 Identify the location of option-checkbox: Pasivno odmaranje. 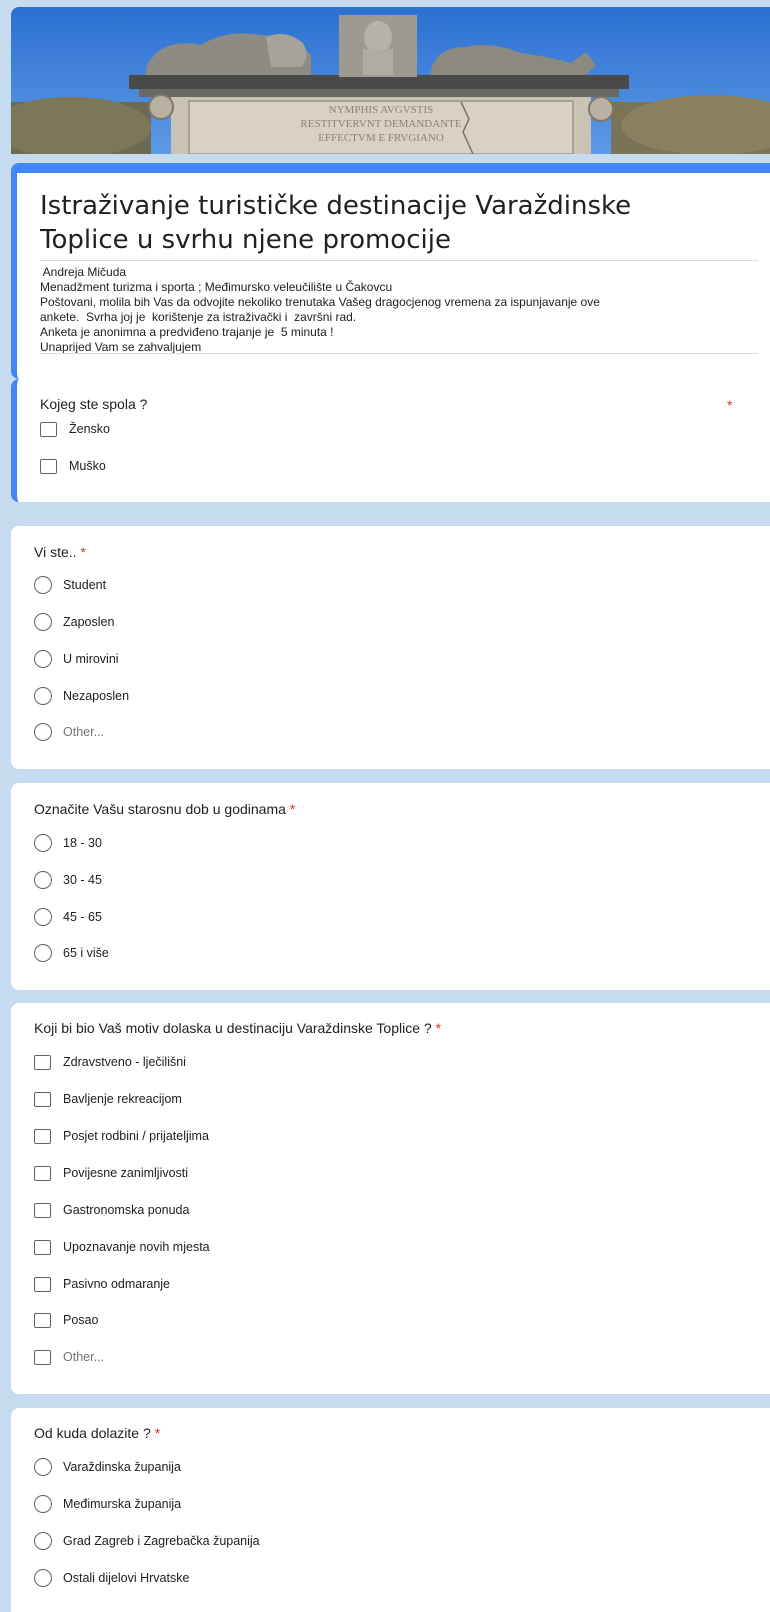
(102, 1284).